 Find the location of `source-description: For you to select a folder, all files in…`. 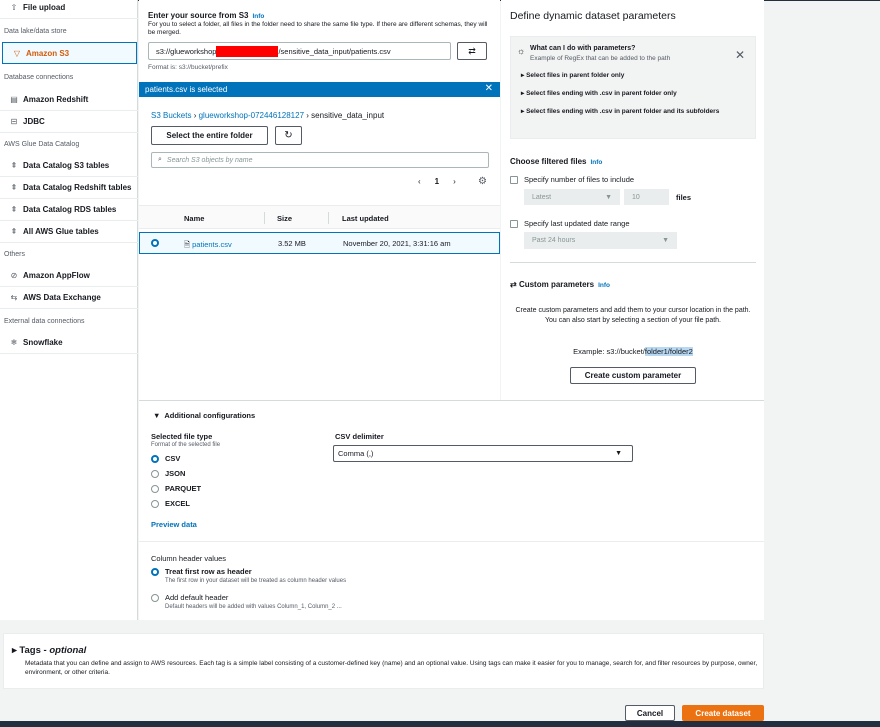

source-description: For you to select a folder, all files in… is located at coordinates (318, 28).